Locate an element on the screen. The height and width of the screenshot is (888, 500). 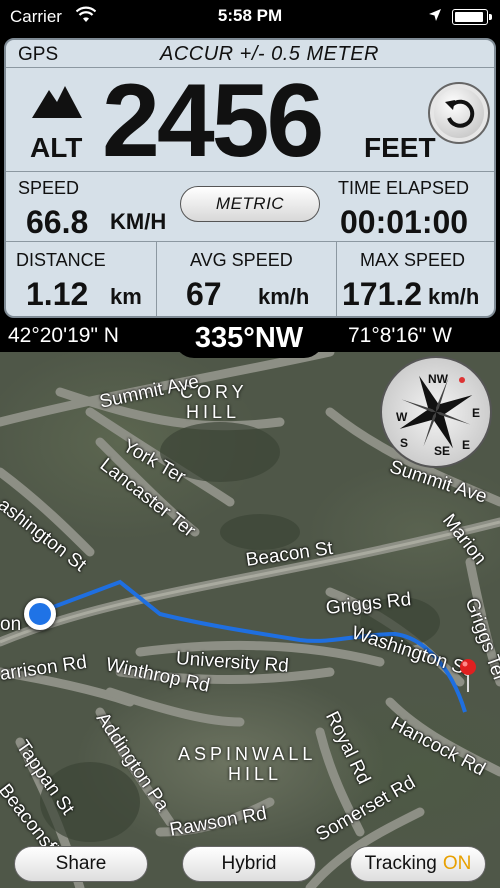
max-speed-label: MAX SPEED is located at coordinates (413, 260).